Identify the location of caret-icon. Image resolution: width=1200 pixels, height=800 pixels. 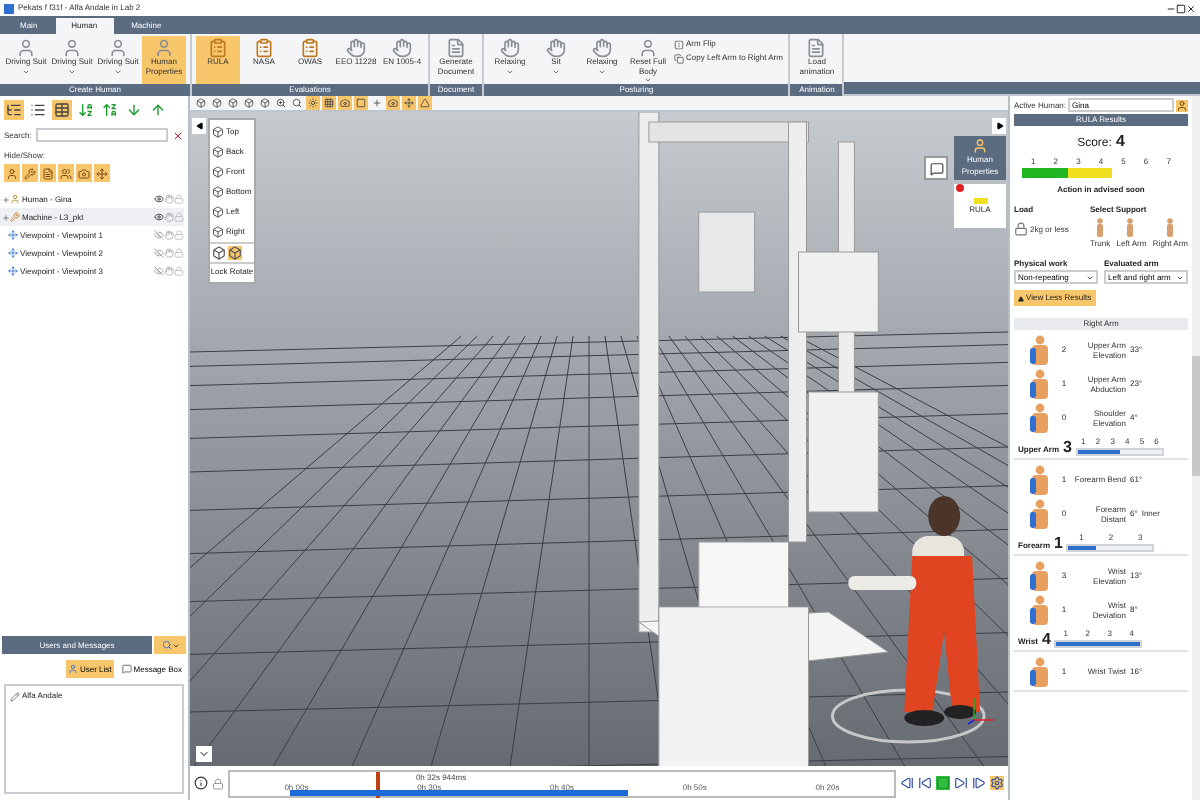
(204, 754).